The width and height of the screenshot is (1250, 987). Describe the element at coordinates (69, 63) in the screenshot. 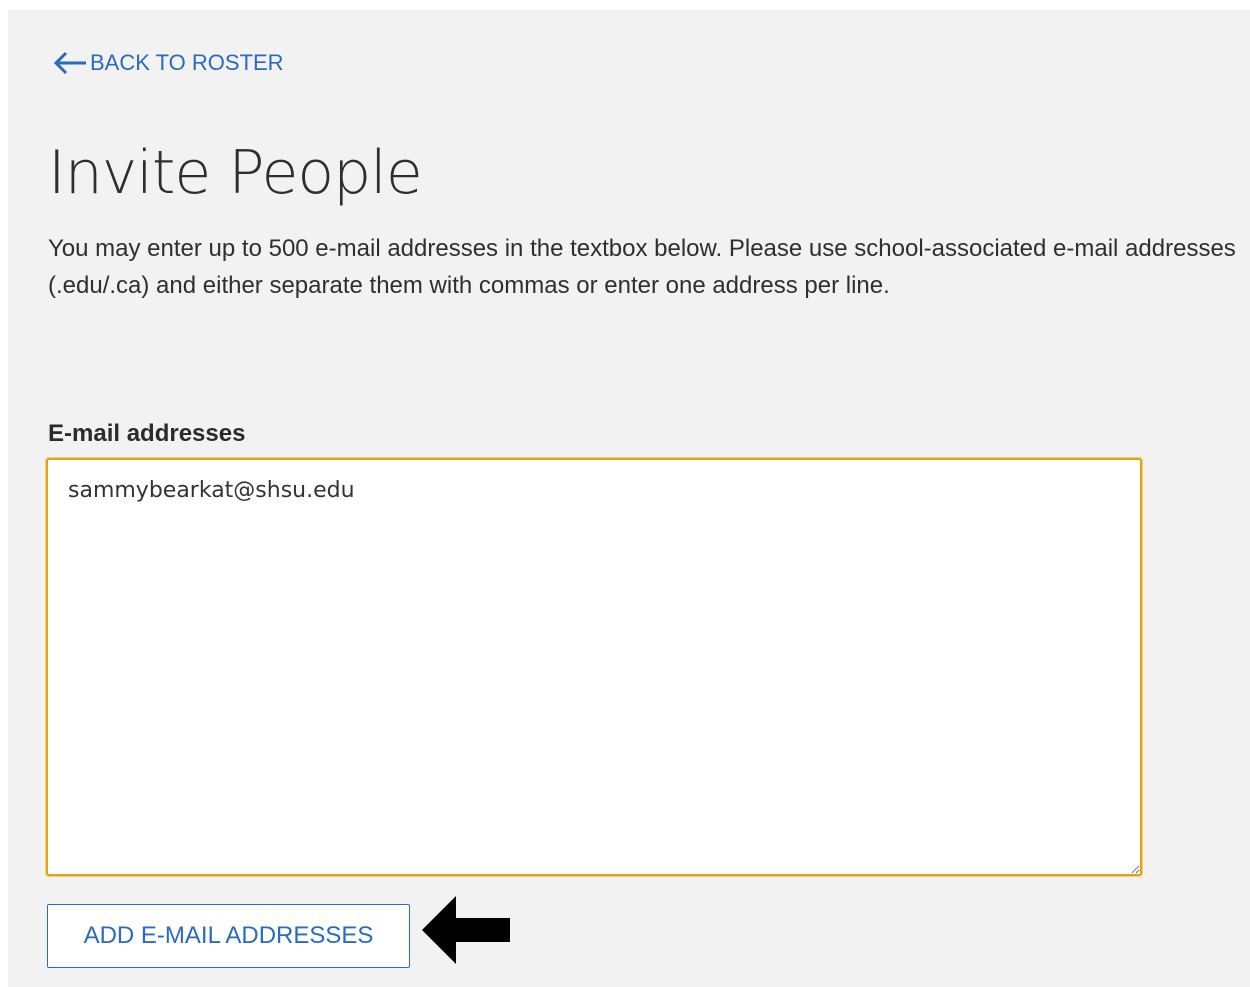

I see `arrow-left-icon` at that location.